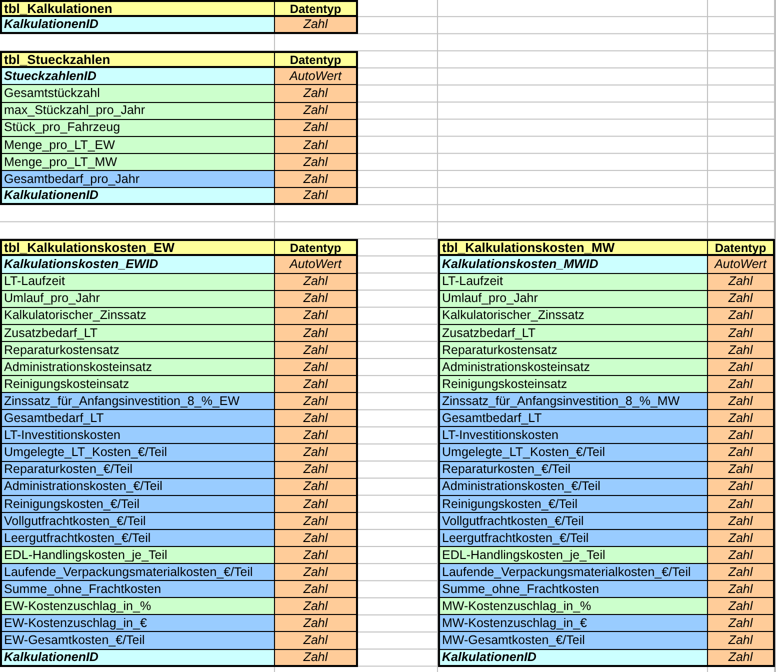 The height and width of the screenshot is (672, 776). I want to click on table-cell: EW-Kostenzuschlag_in_€, so click(137, 623).